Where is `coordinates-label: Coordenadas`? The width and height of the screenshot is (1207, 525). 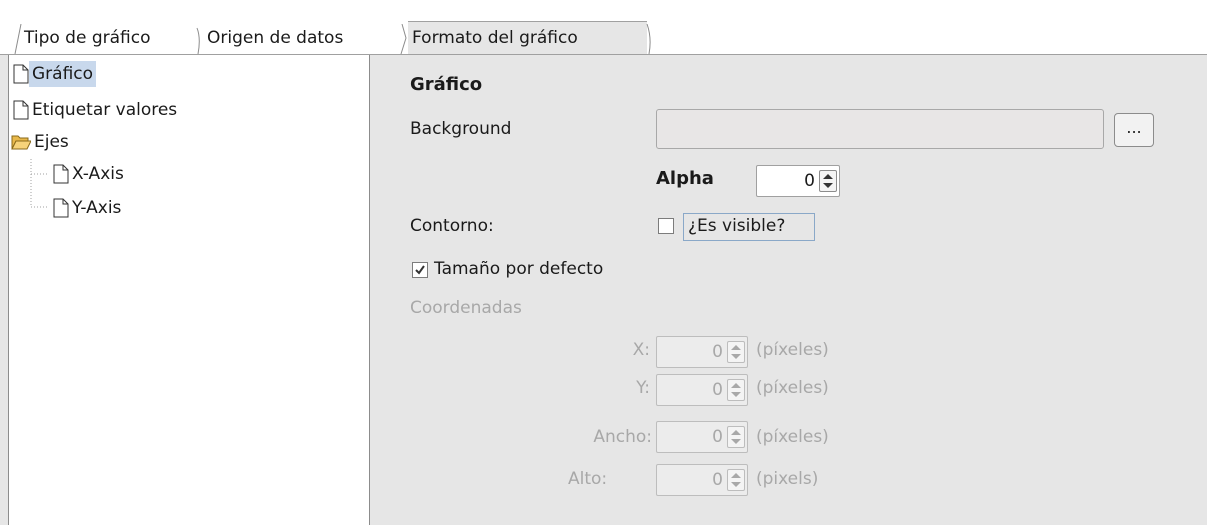 coordinates-label: Coordenadas is located at coordinates (466, 308).